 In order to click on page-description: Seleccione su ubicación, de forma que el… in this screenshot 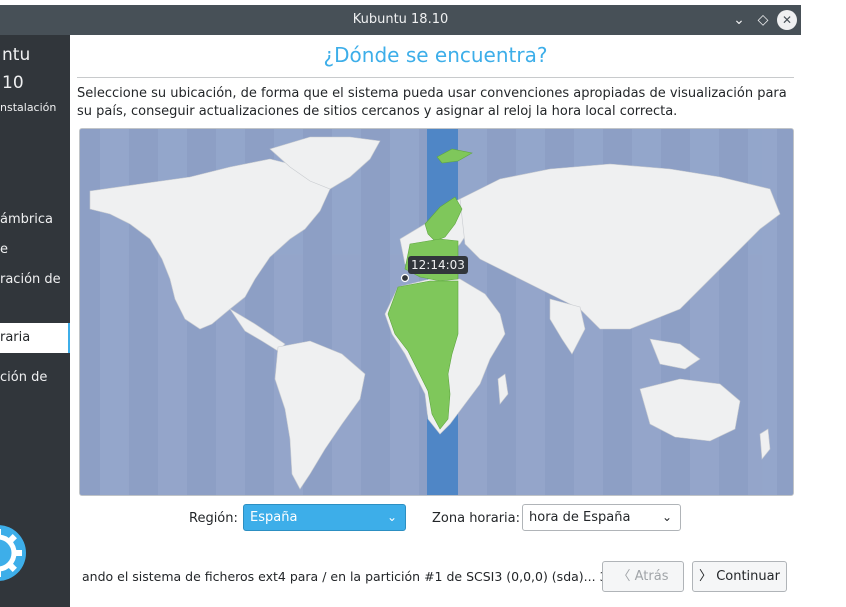, I will do `click(432, 102)`.